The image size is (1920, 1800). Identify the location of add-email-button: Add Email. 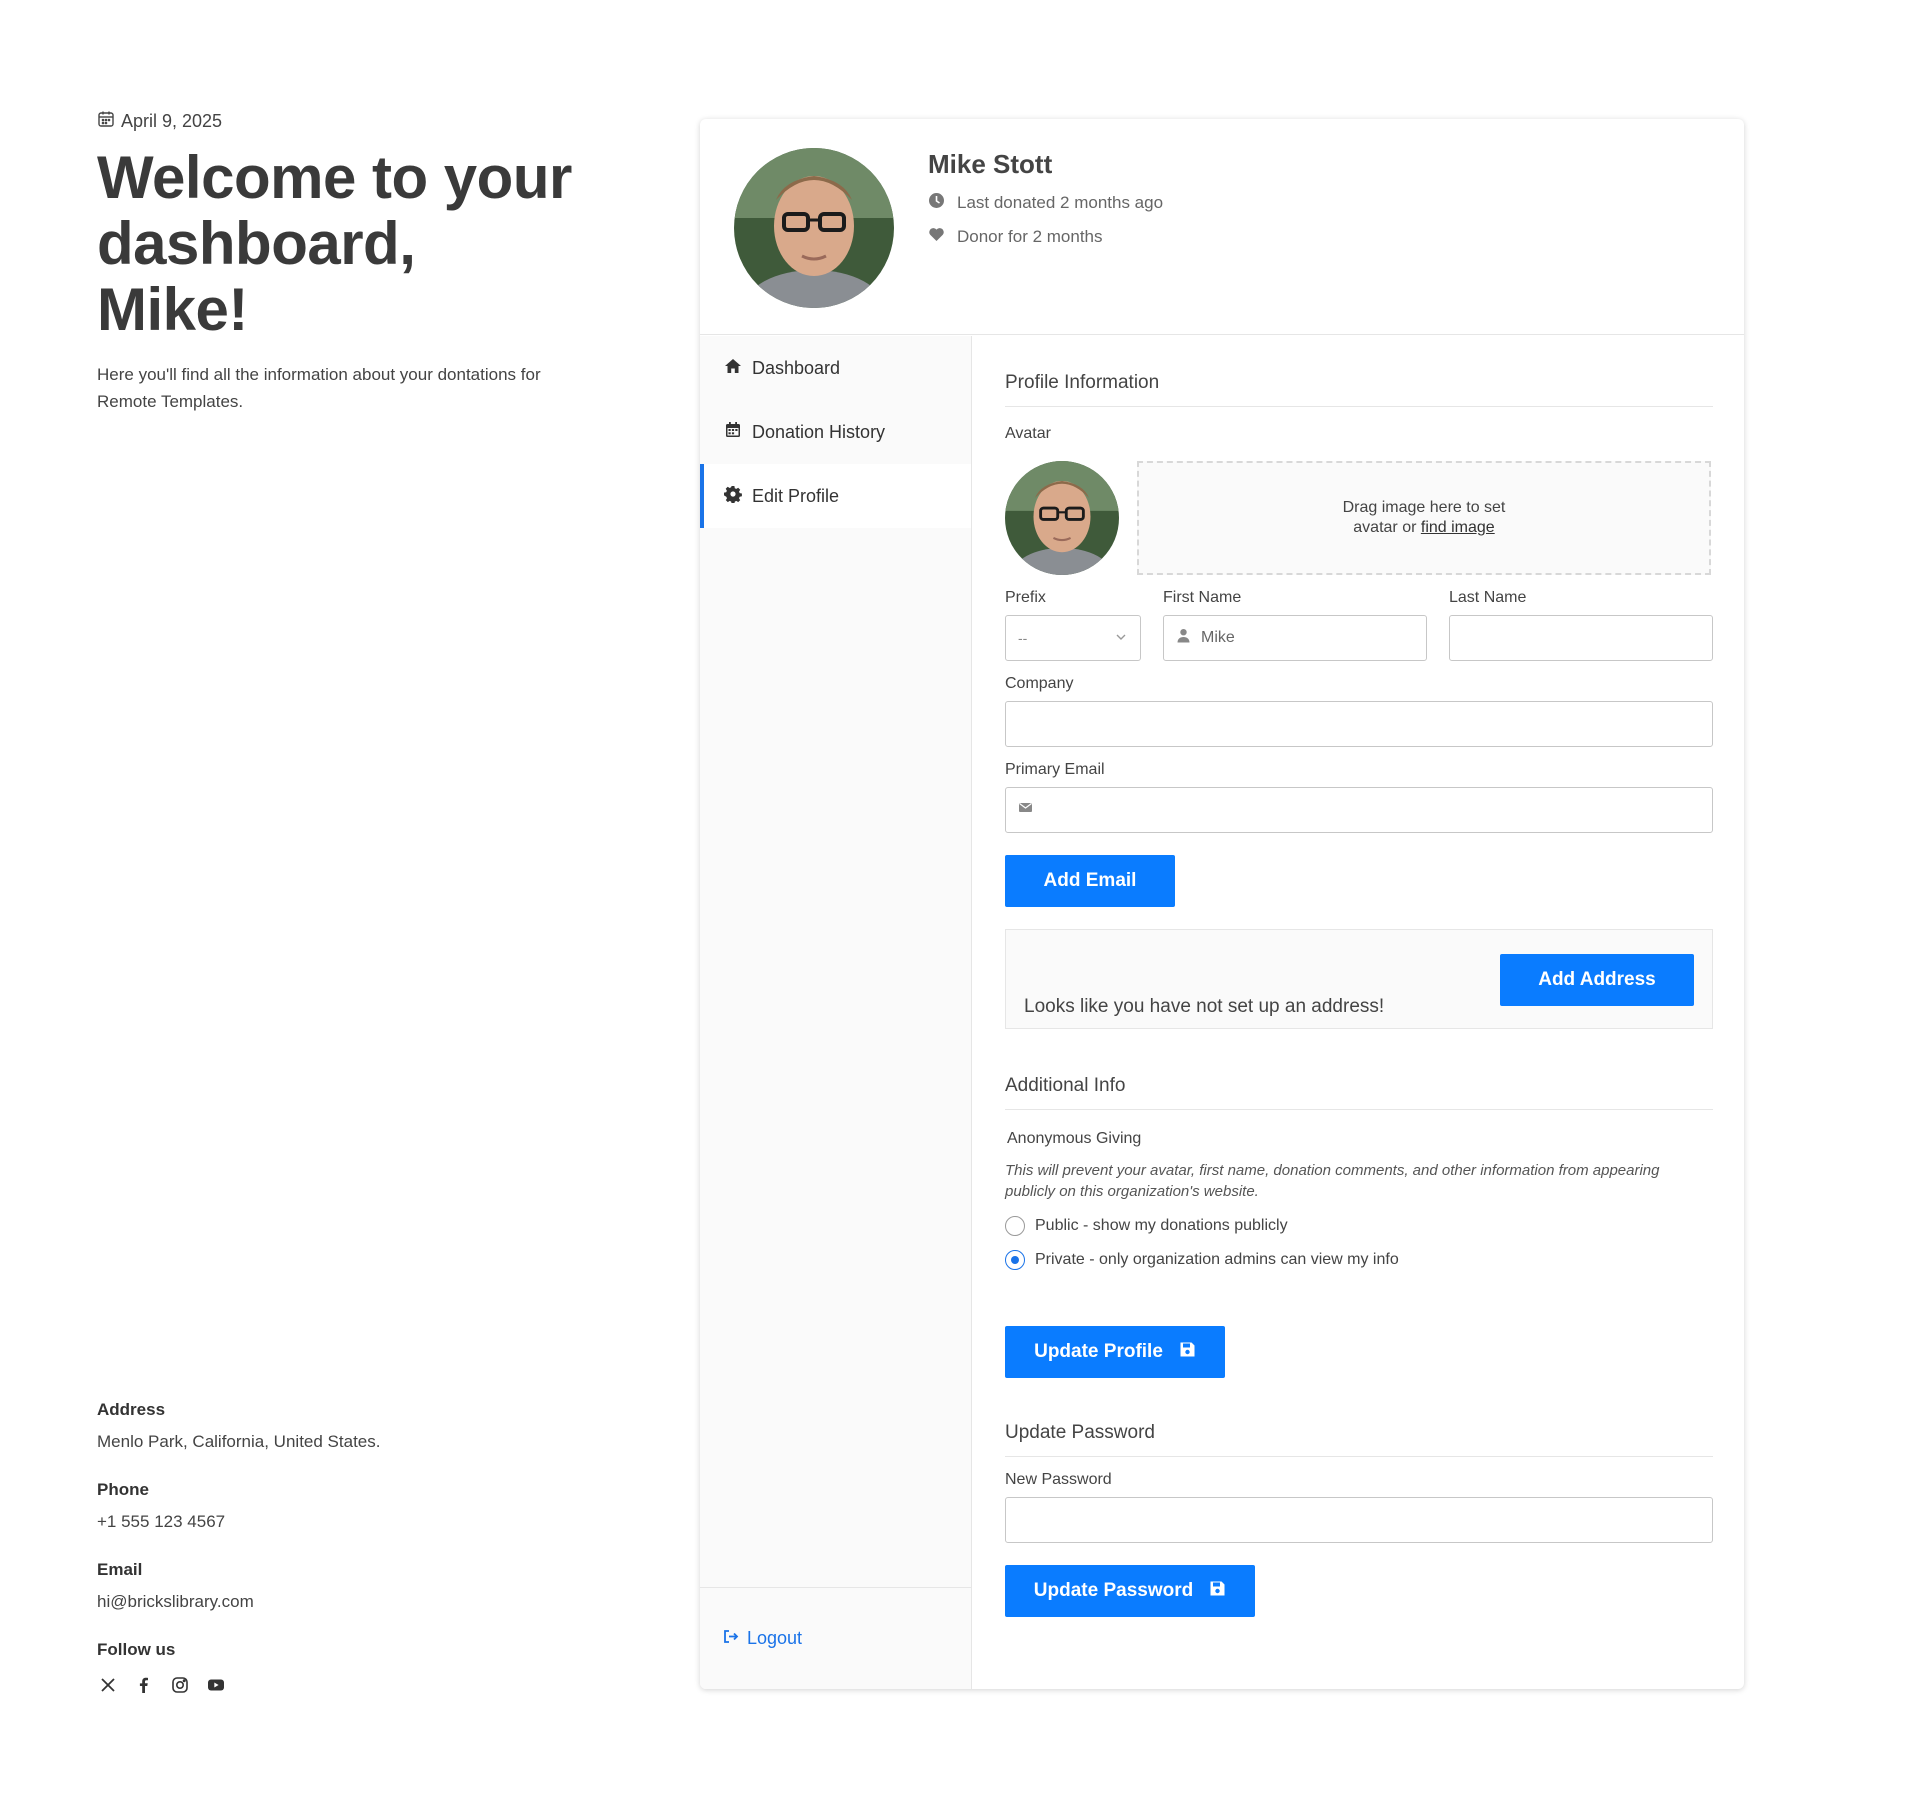
(1090, 881).